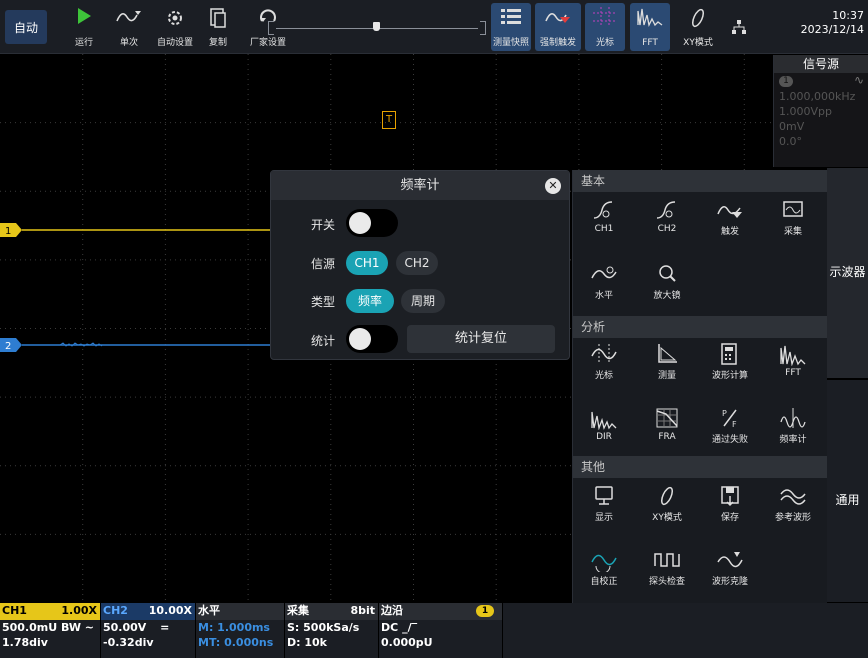  I want to click on menu-item-trigger: 触发, so click(730, 226).